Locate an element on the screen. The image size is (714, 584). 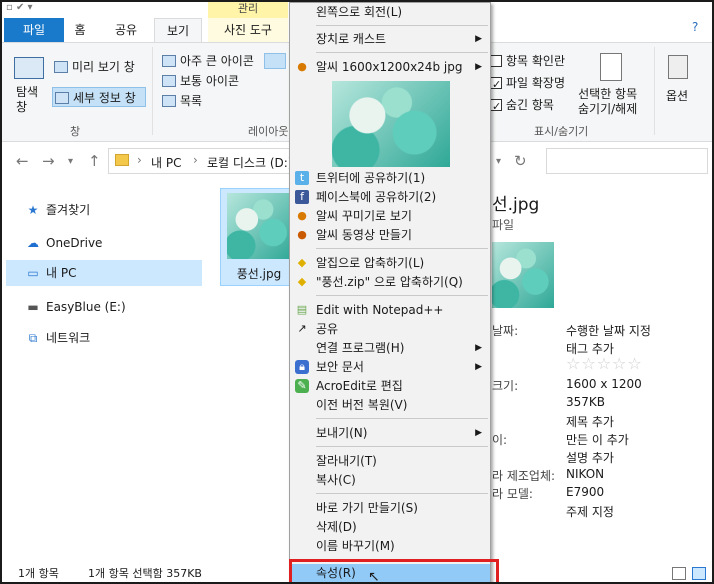
detail-date-taken: 수행한 날짜 지정 is located at coordinates (608, 330).